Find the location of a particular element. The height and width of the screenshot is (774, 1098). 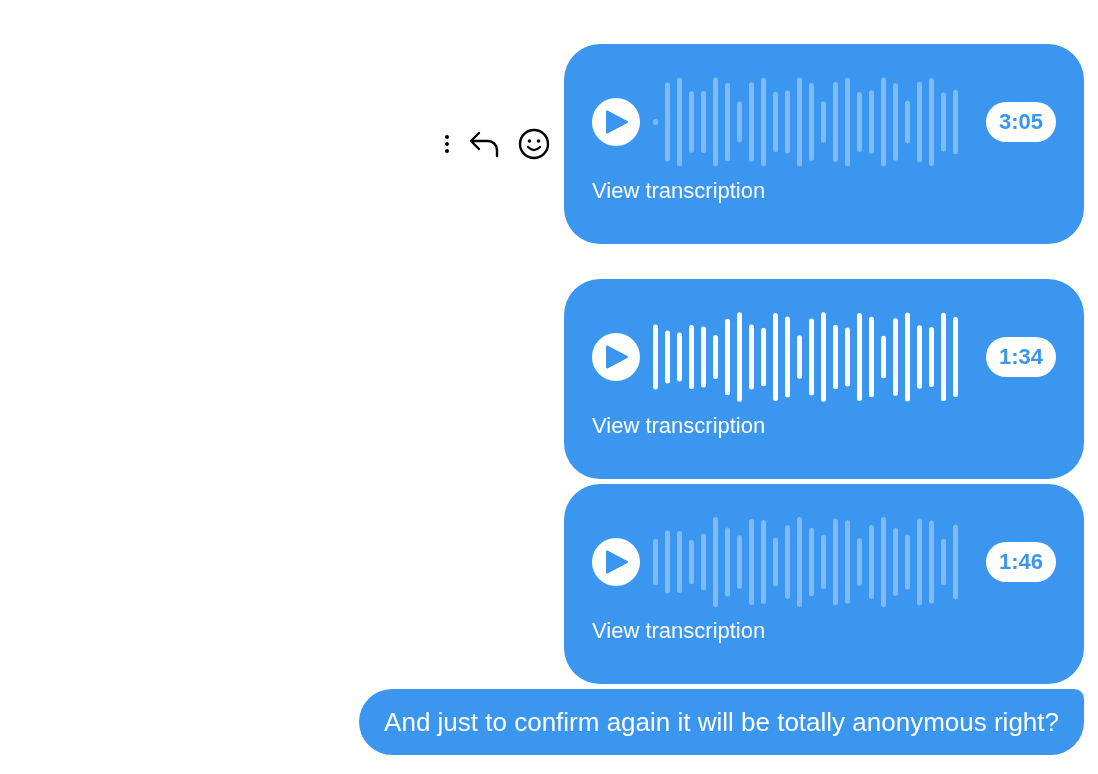

message-bubble: And just to confirm again it will be totally anonymous right? is located at coordinates (721, 722).